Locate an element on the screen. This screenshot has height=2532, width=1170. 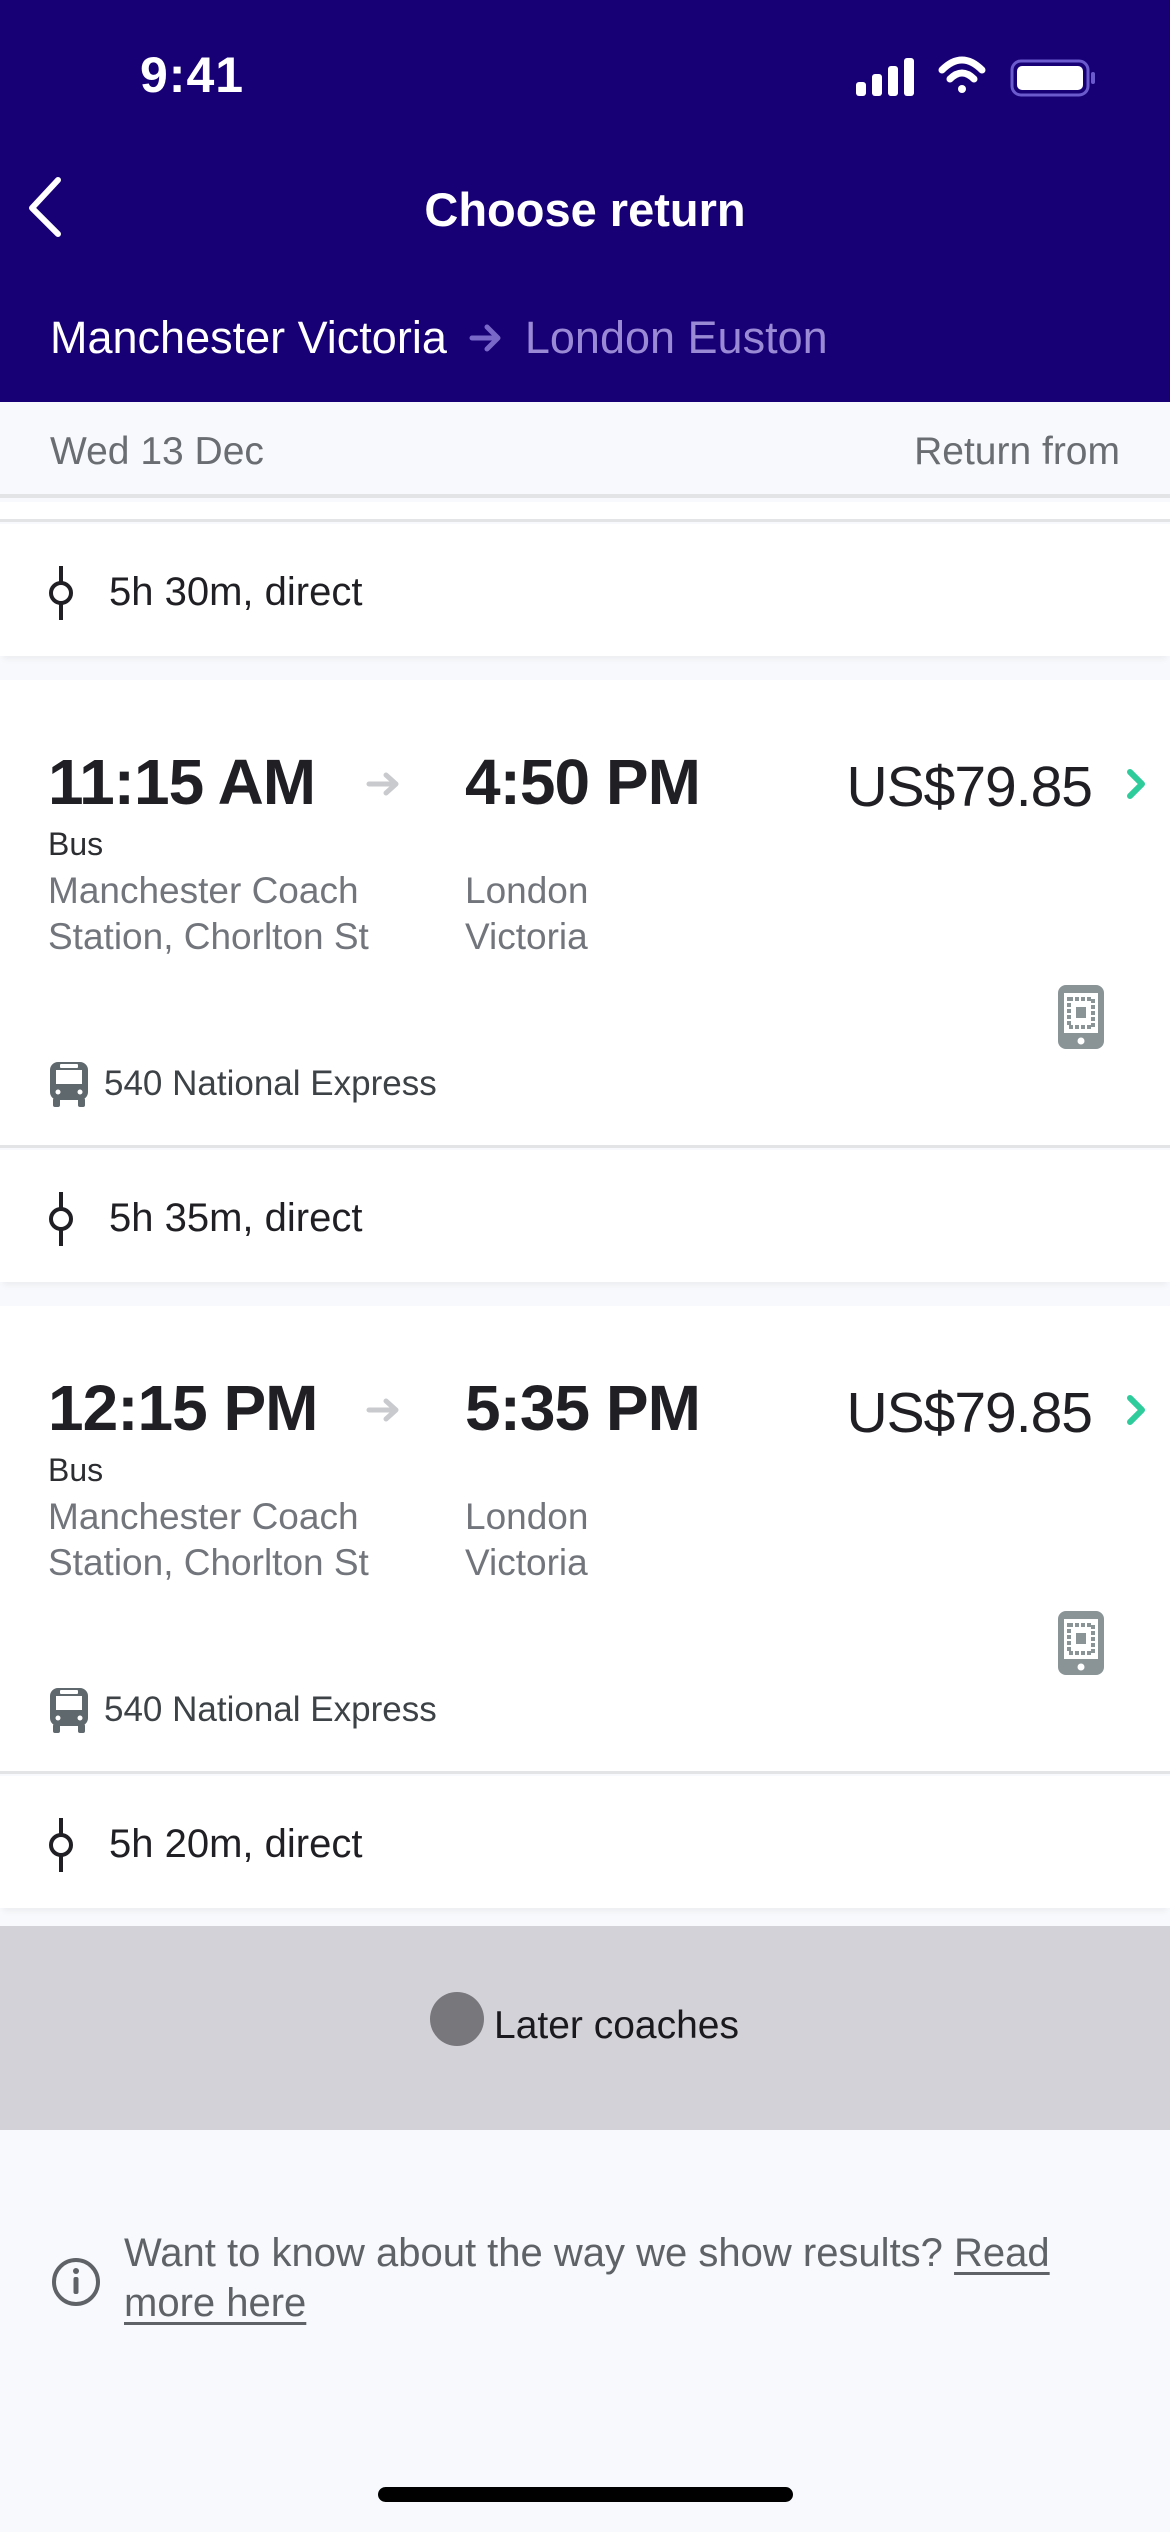
date-bar: Wed 13 Dec Return from is located at coordinates (585, 450).